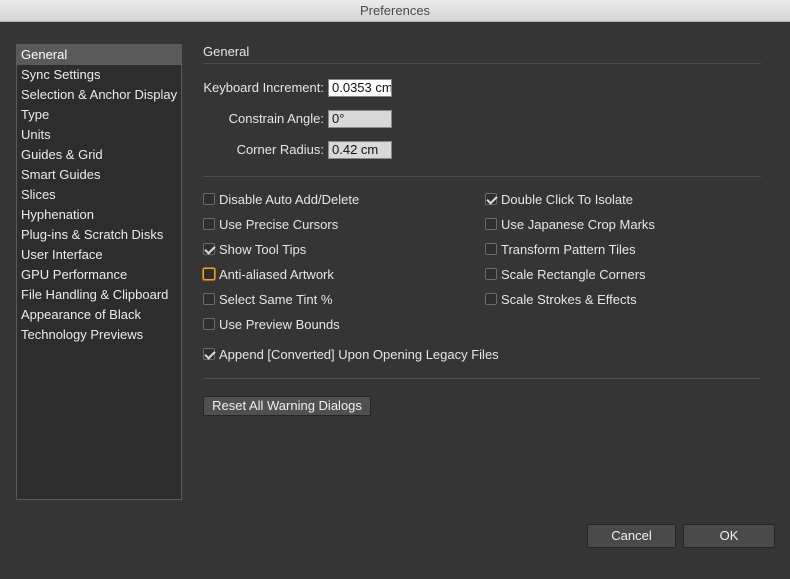 The height and width of the screenshot is (579, 790). I want to click on sidebar-item-sync-settings: Sync Settings, so click(99, 75).